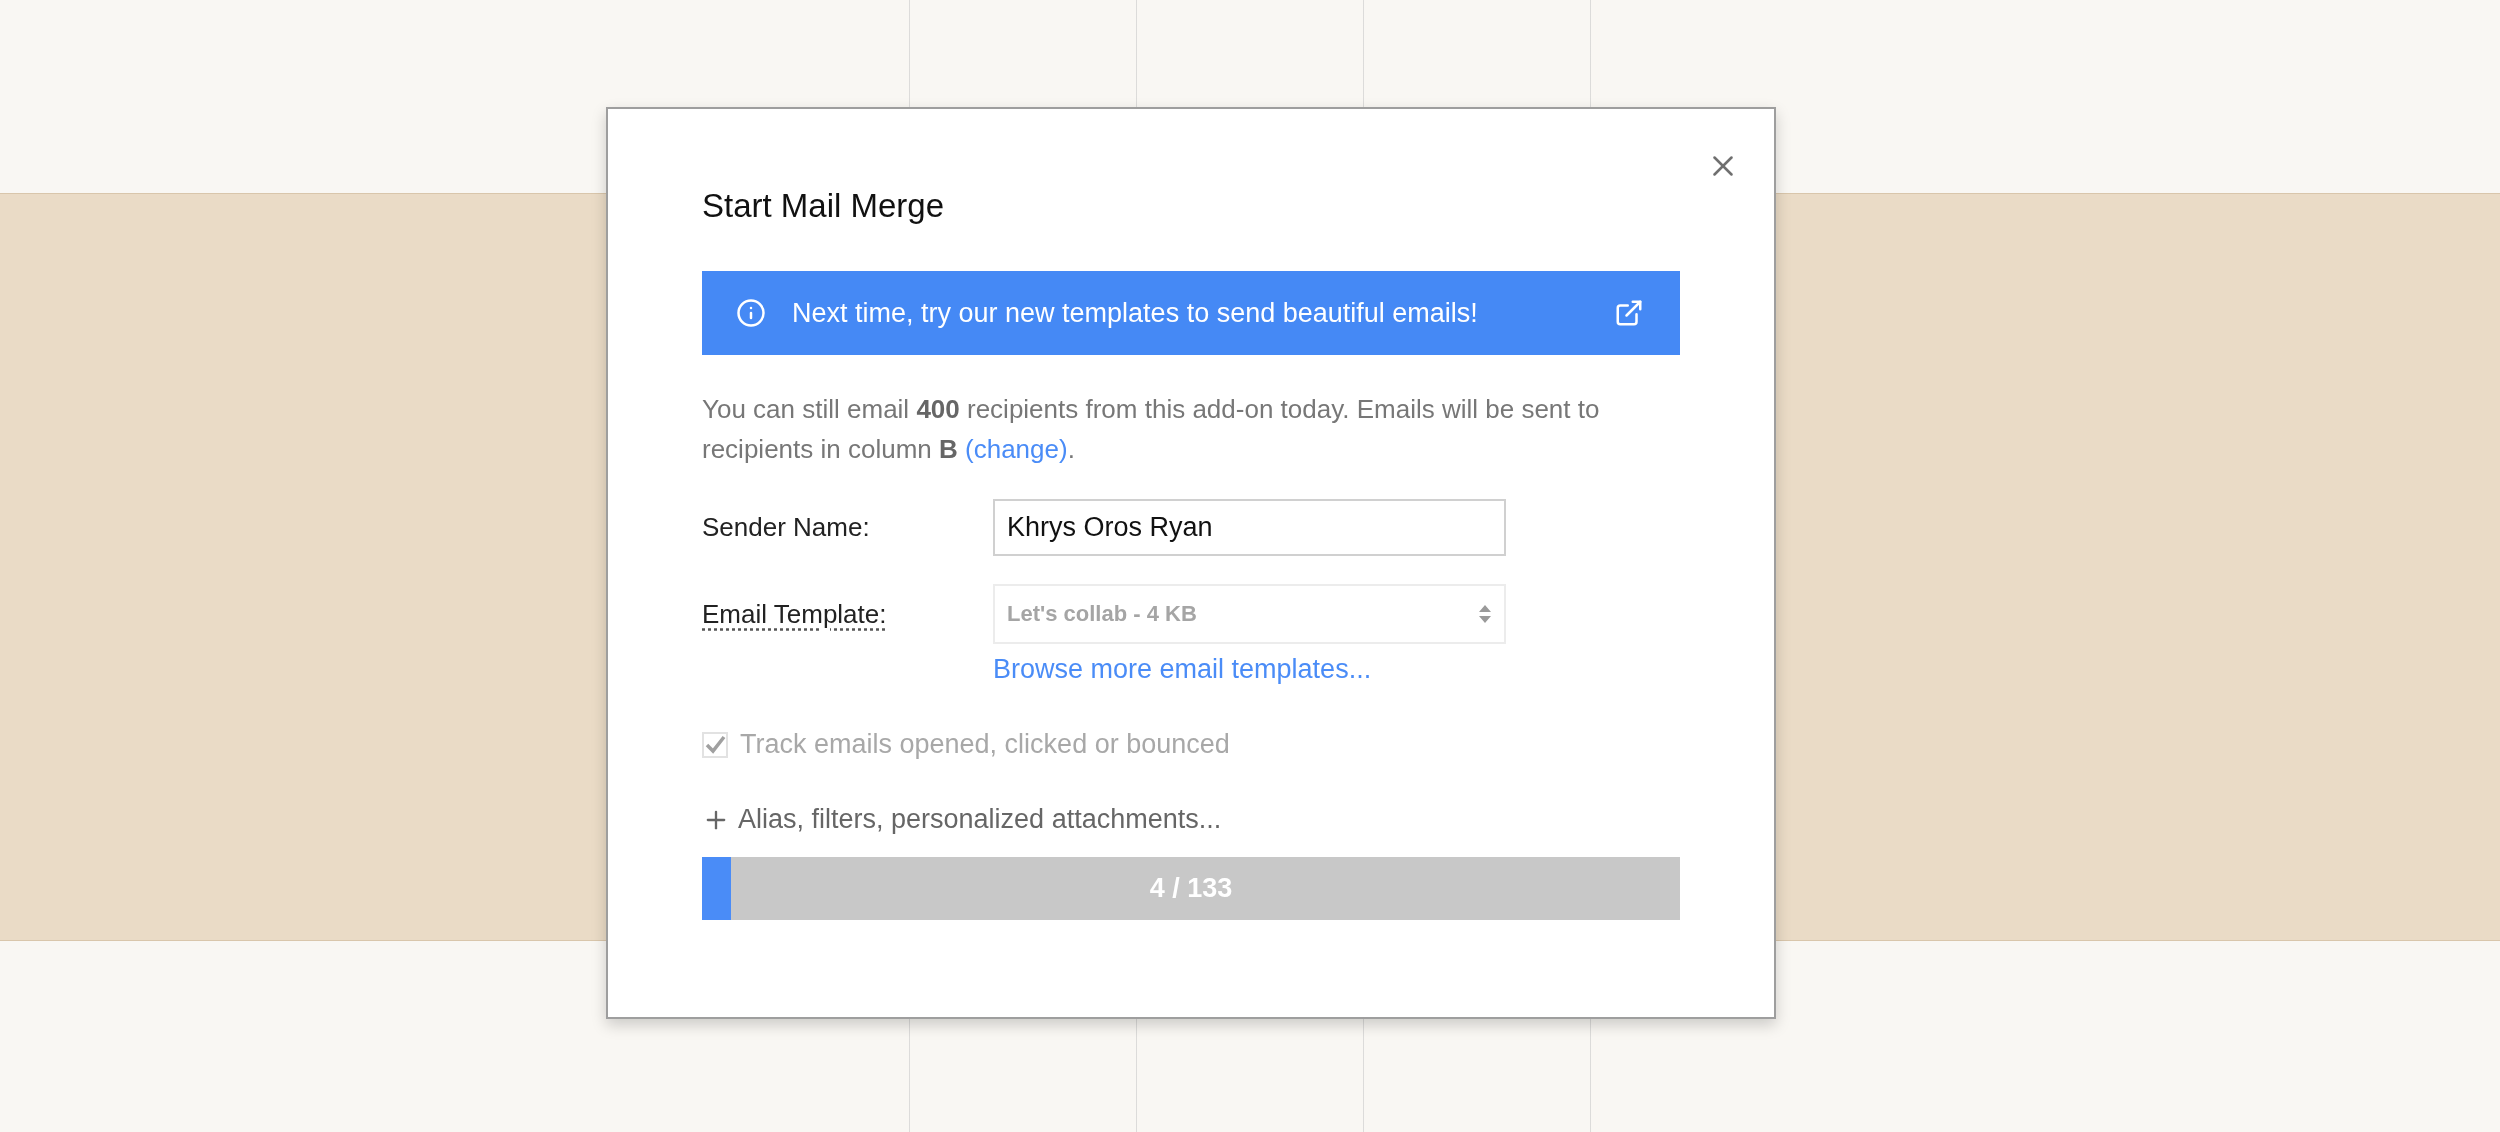 This screenshot has height=1132, width=2500. Describe the element at coordinates (795, 614) in the screenshot. I see `field-label: Email Template:` at that location.